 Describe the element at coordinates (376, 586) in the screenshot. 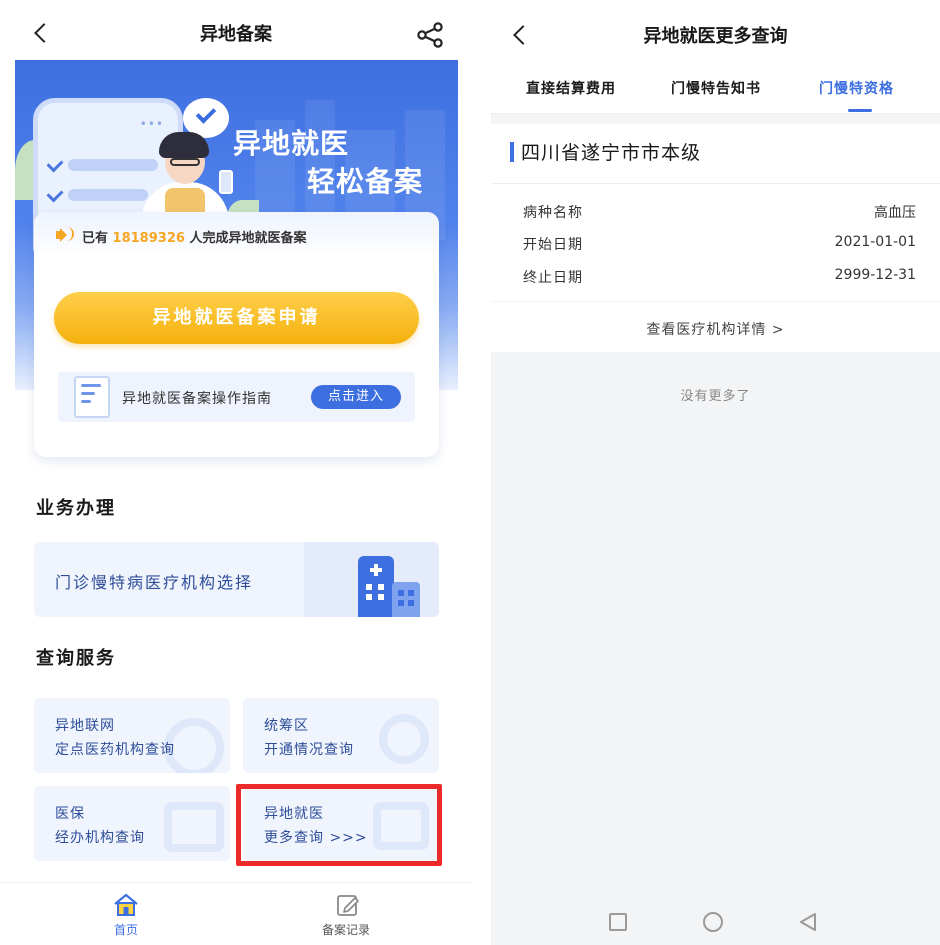

I see `hospital-icon` at that location.